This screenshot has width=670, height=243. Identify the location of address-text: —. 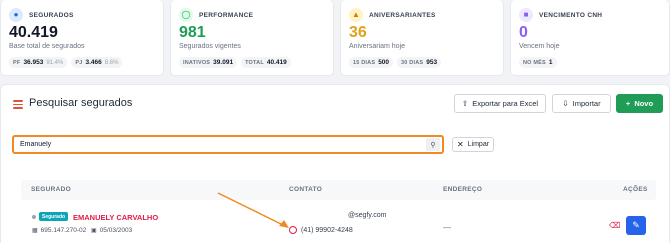
(447, 227).